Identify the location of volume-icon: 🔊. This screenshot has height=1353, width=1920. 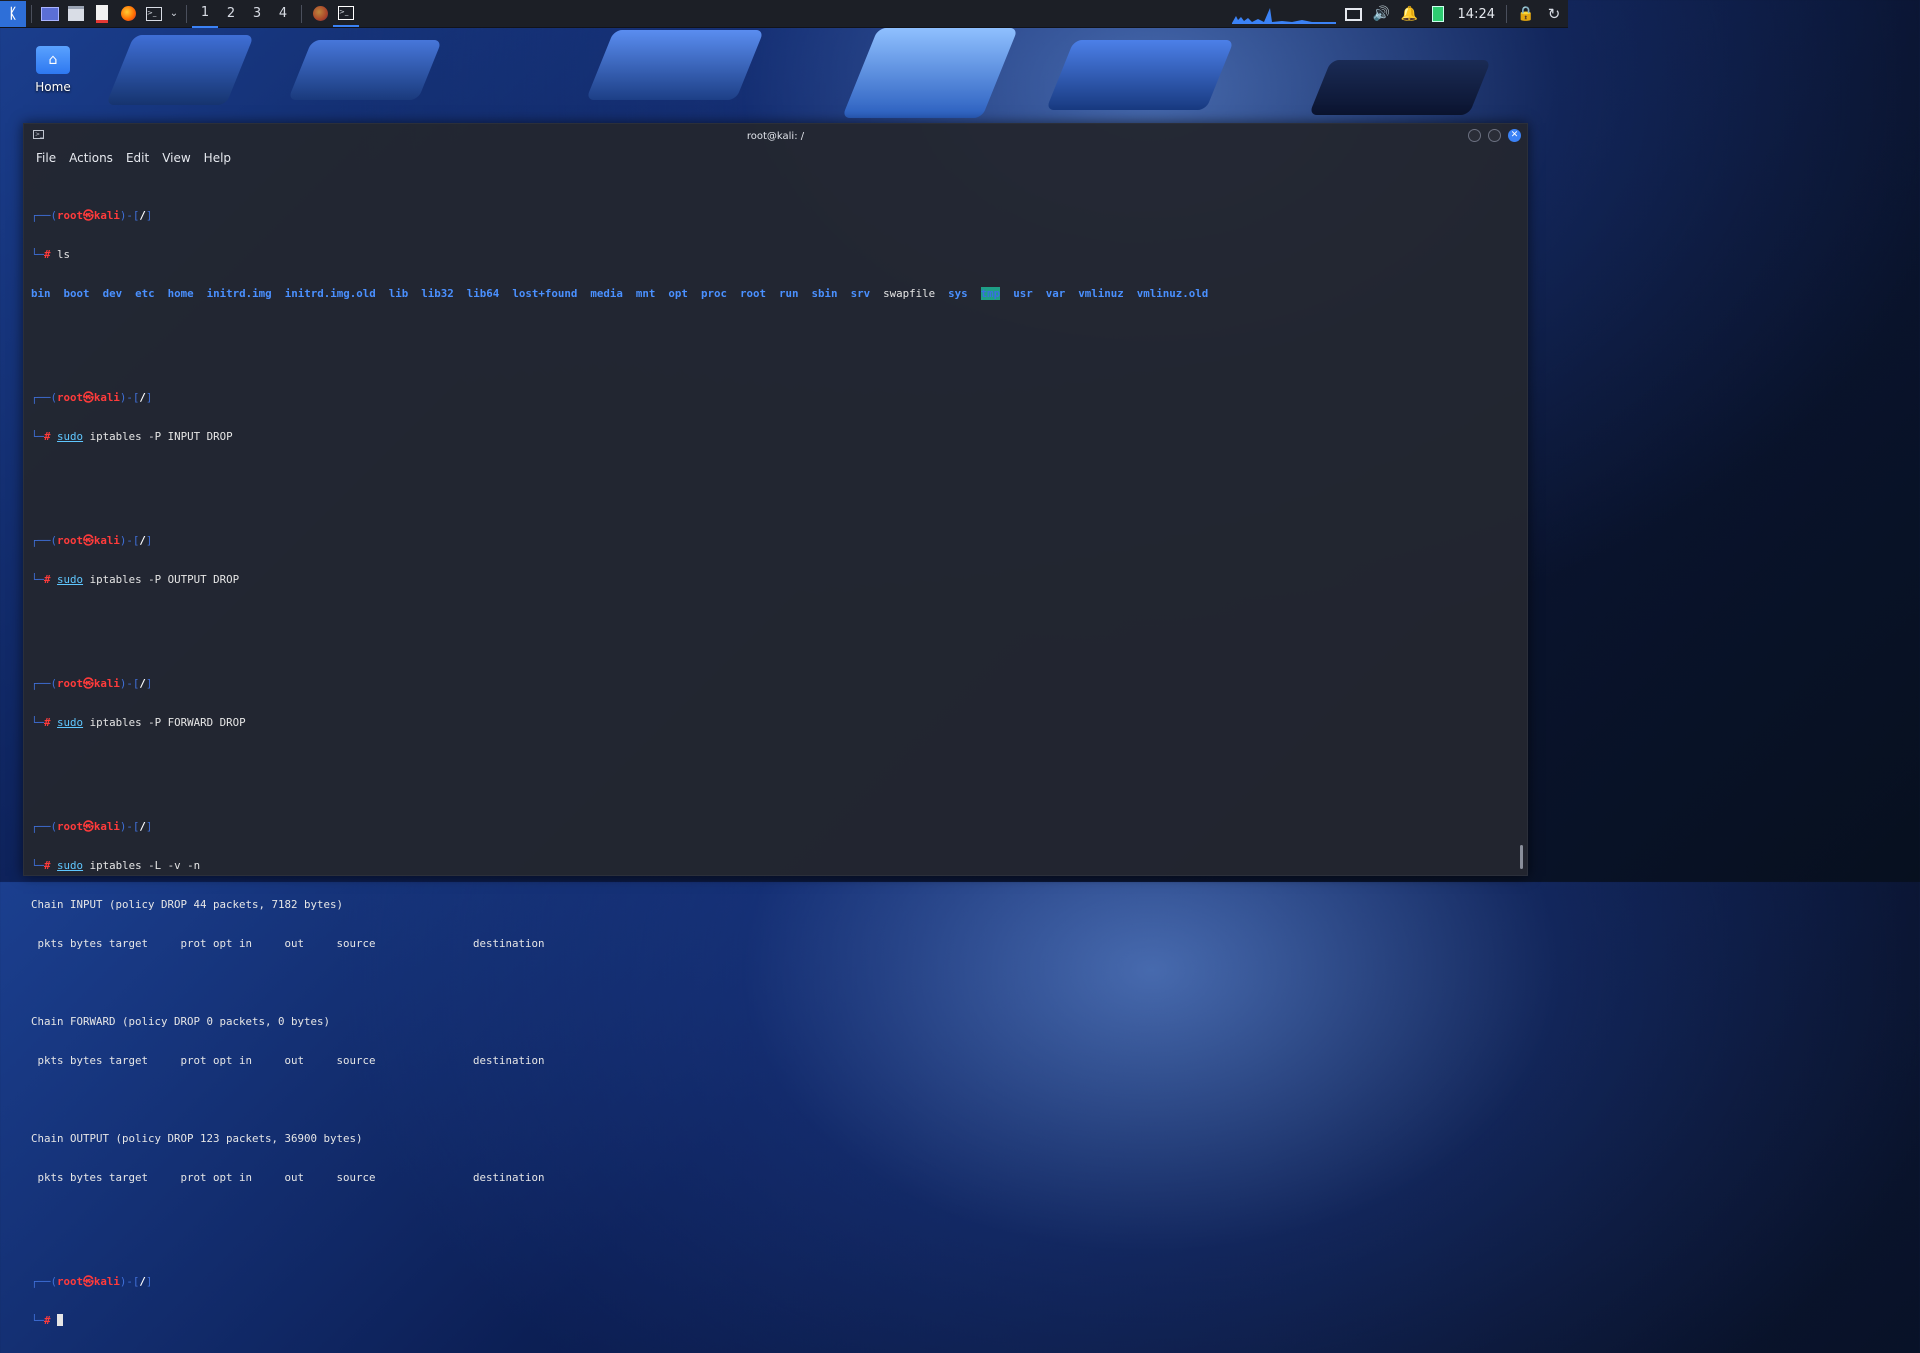
(1382, 14).